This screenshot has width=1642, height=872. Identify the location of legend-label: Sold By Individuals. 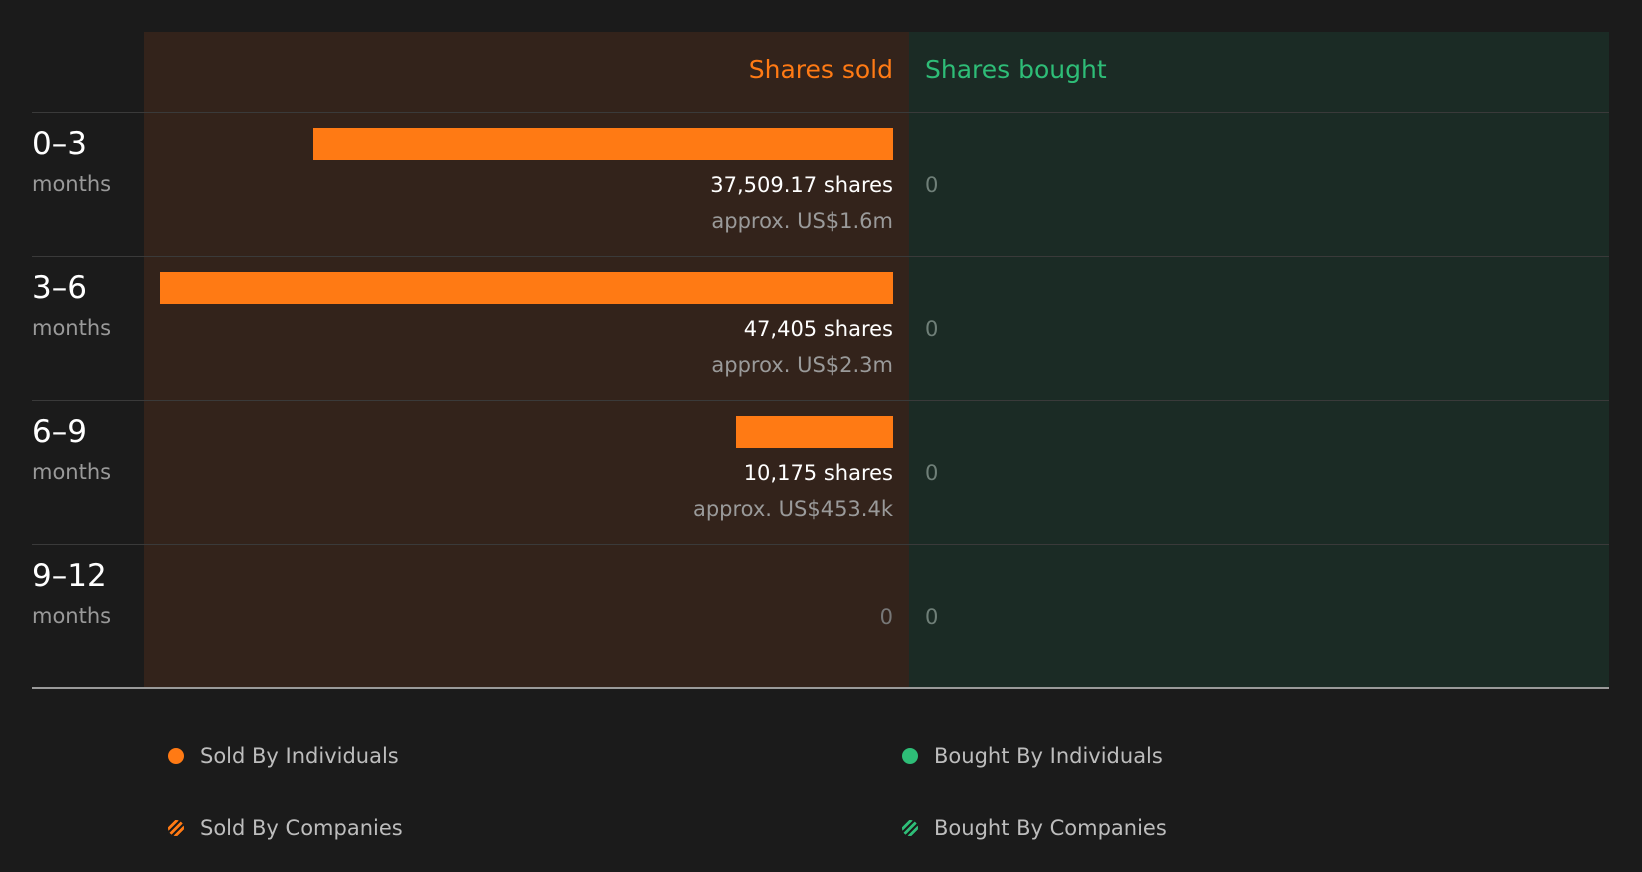
(299, 756).